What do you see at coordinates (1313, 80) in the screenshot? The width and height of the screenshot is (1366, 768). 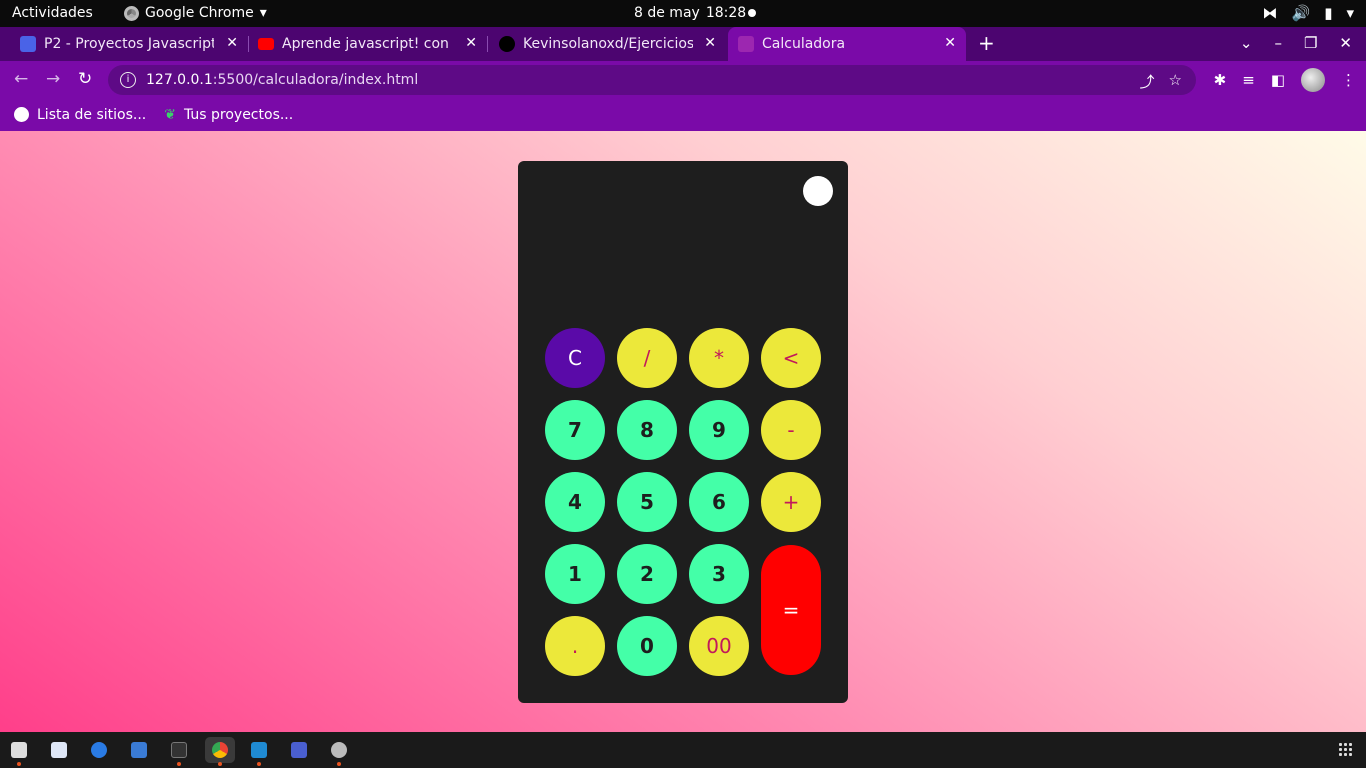 I see `avatar` at bounding box center [1313, 80].